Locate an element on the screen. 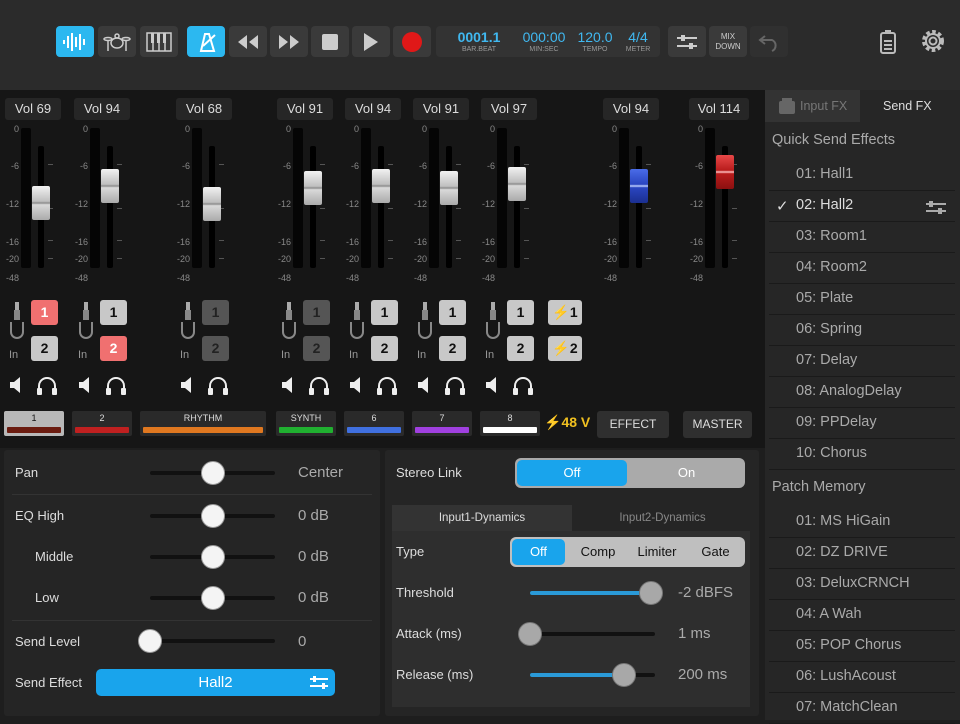 The width and height of the screenshot is (960, 724). list-item: 08: AnalogDelay is located at coordinates (871, 391).